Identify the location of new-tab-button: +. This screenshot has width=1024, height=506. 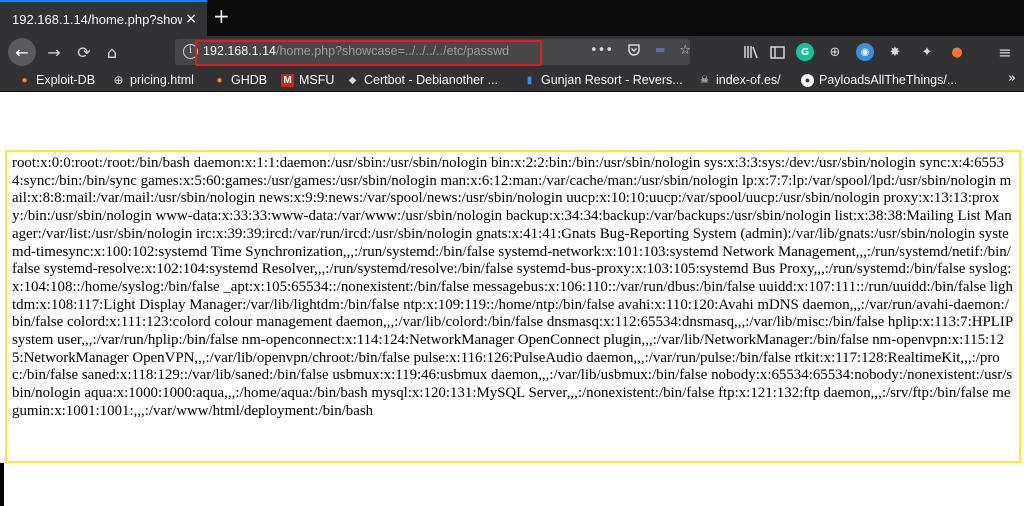
(221, 16).